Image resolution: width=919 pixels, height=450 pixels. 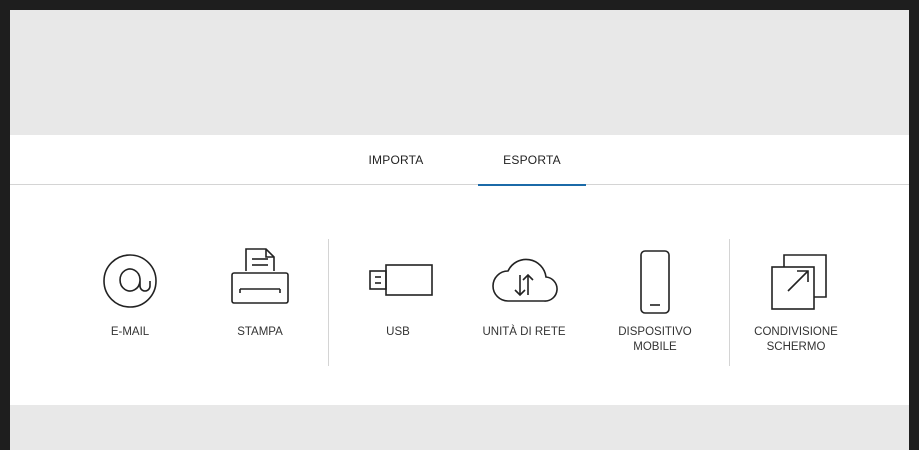 I want to click on network-cloud-icon, so click(x=524, y=275).